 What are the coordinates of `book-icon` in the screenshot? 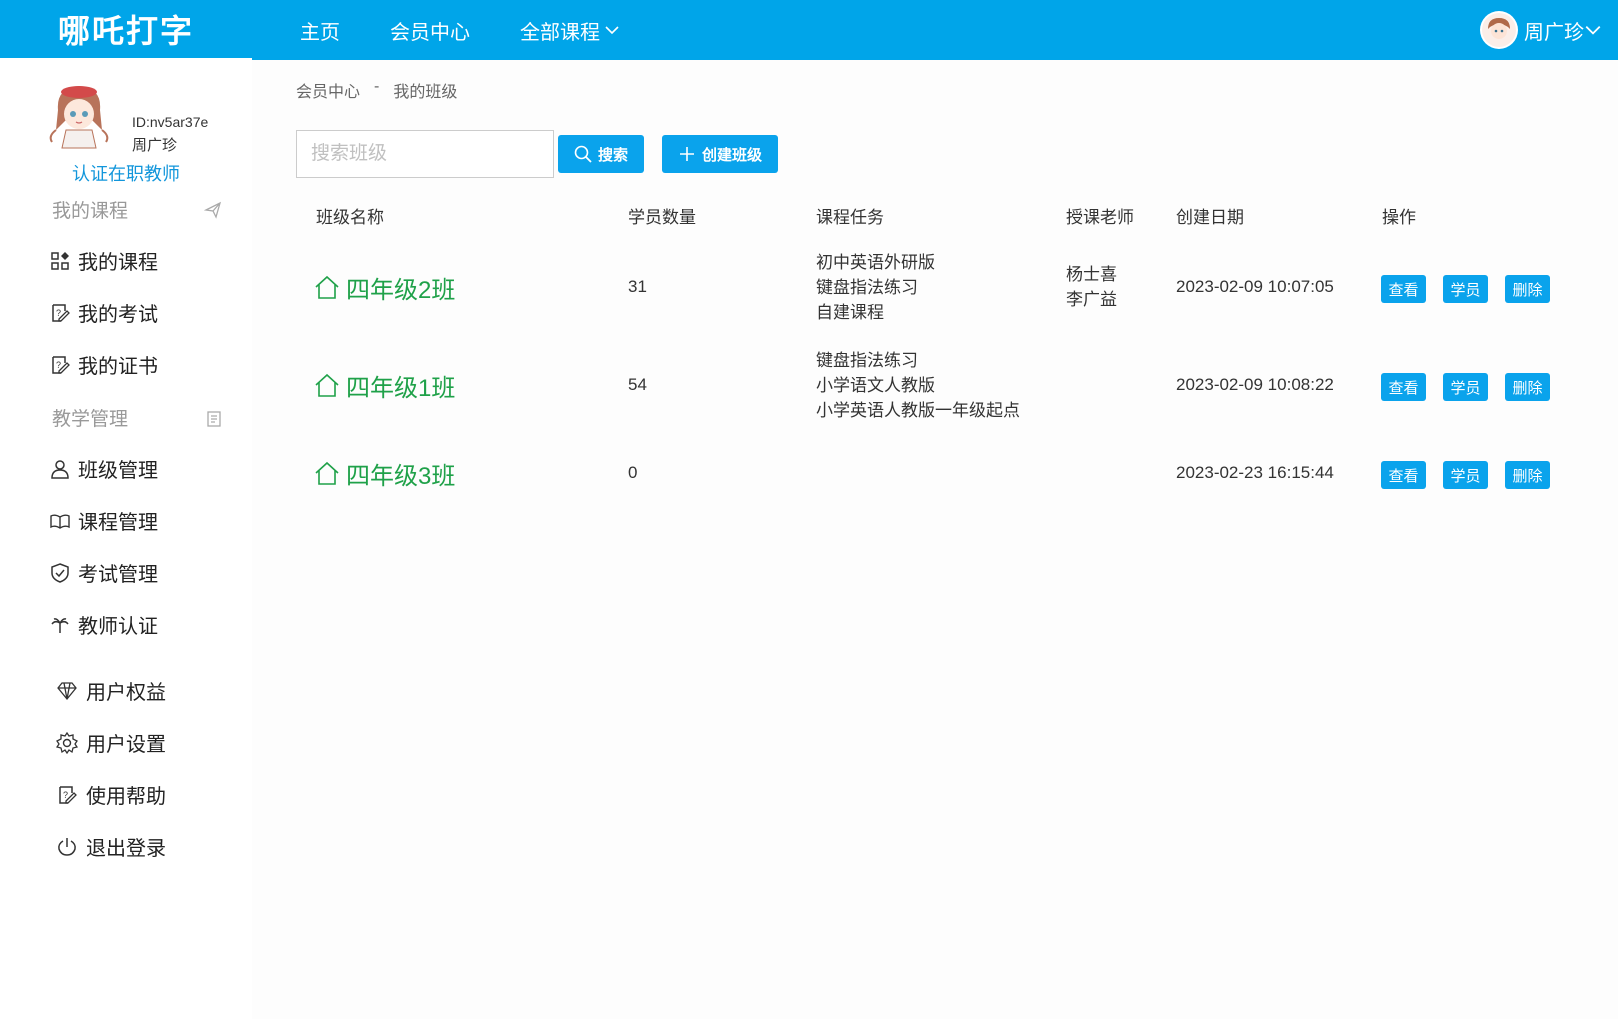 It's located at (60, 521).